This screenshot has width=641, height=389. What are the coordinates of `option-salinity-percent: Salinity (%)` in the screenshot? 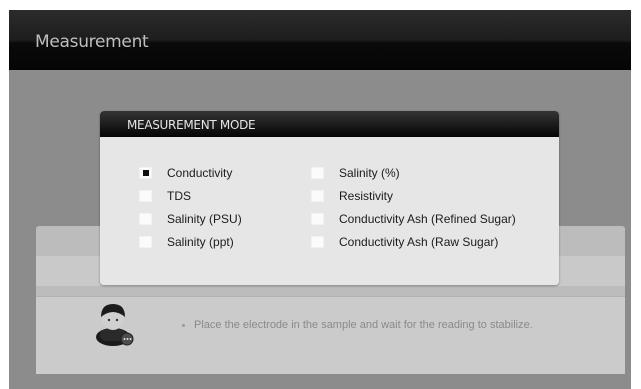 It's located at (355, 173).